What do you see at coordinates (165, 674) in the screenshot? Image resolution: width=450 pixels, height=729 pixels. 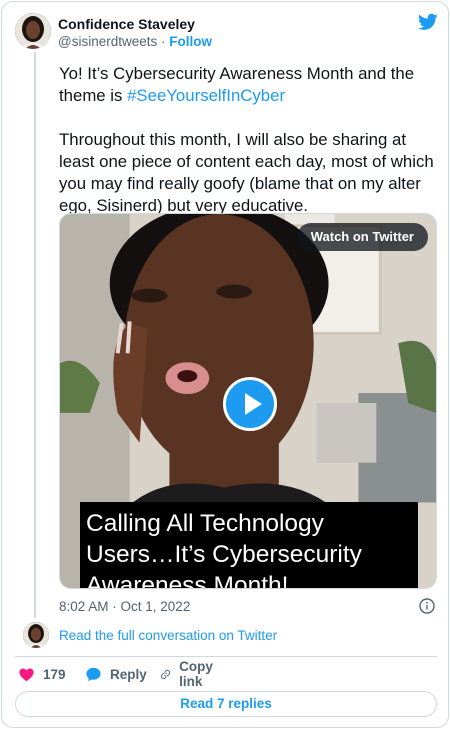 I see `link-icon` at bounding box center [165, 674].